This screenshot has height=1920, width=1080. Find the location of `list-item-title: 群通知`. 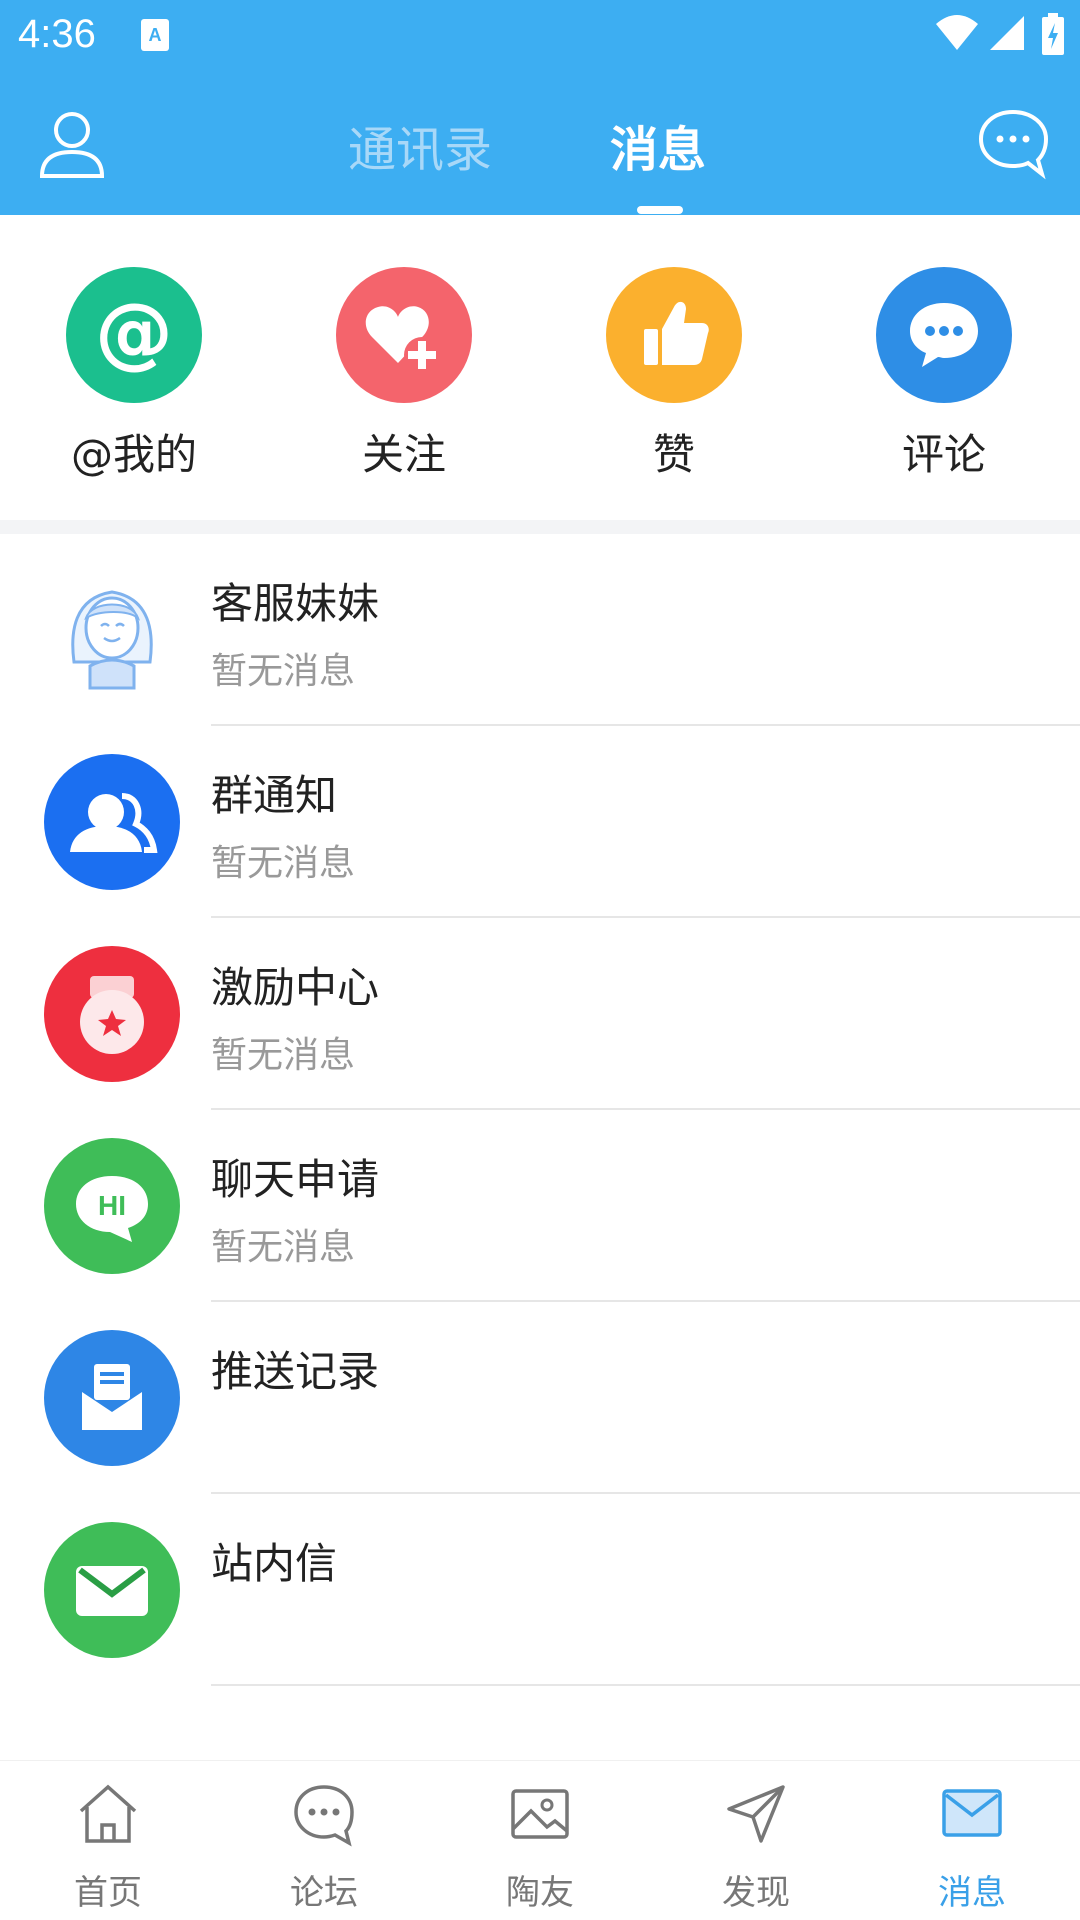

list-item-title: 群通知 is located at coordinates (274, 795).